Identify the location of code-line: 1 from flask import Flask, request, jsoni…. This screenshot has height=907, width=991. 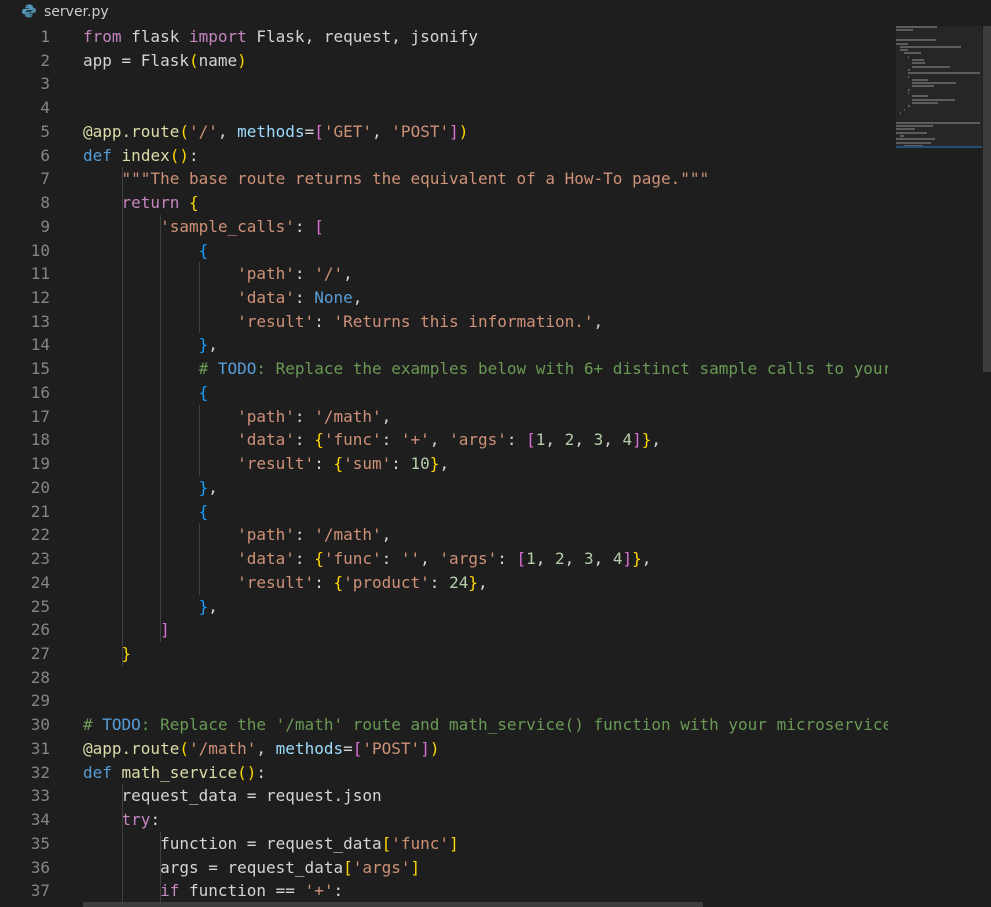
(444, 37).